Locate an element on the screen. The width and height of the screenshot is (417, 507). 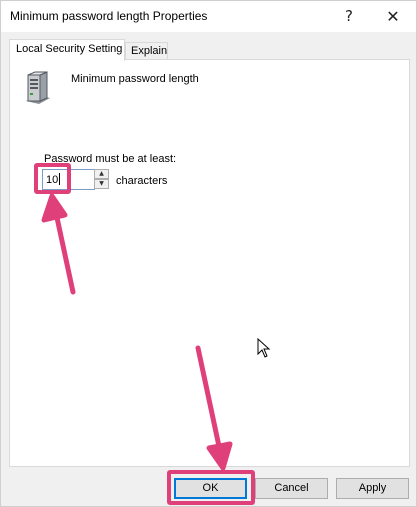
tab-explain: Explain is located at coordinates (146, 51).